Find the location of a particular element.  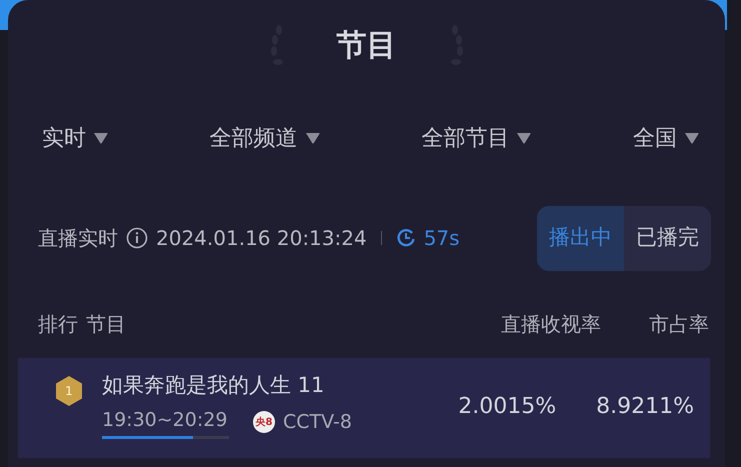

channel-name: CCTV-8 is located at coordinates (317, 422).